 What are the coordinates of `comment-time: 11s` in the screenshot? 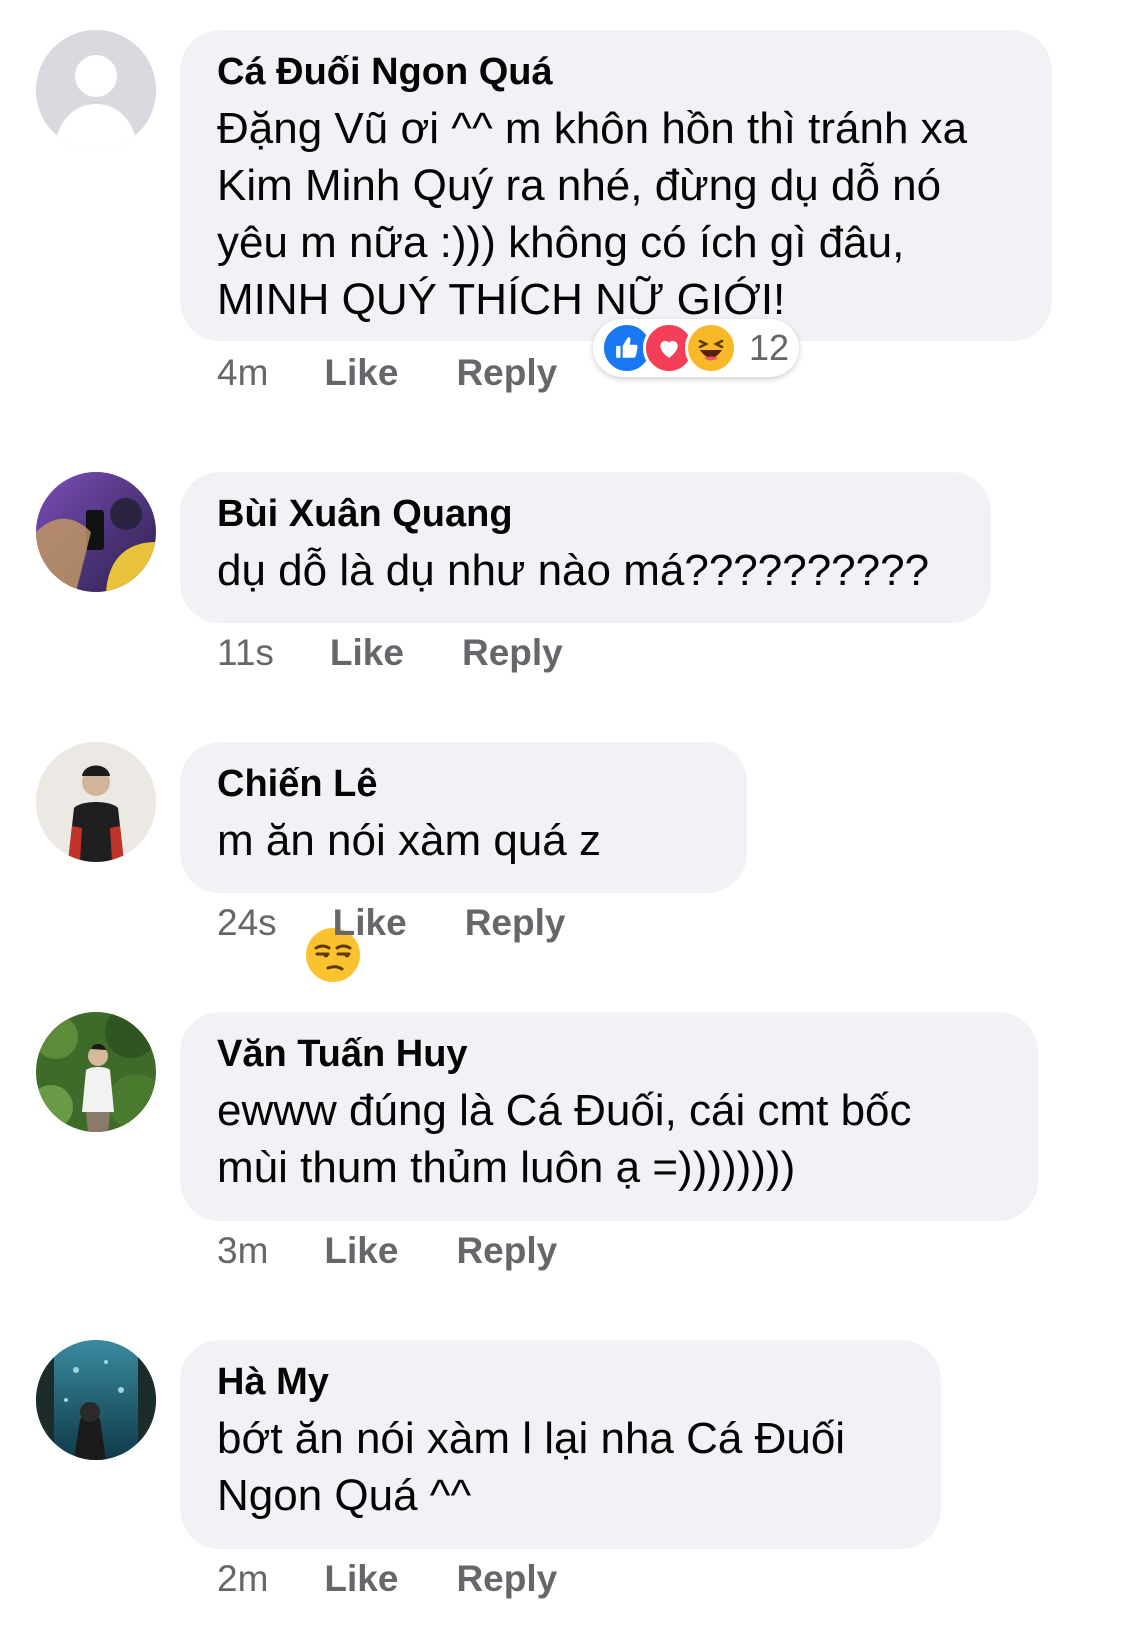 It's located at (245, 653).